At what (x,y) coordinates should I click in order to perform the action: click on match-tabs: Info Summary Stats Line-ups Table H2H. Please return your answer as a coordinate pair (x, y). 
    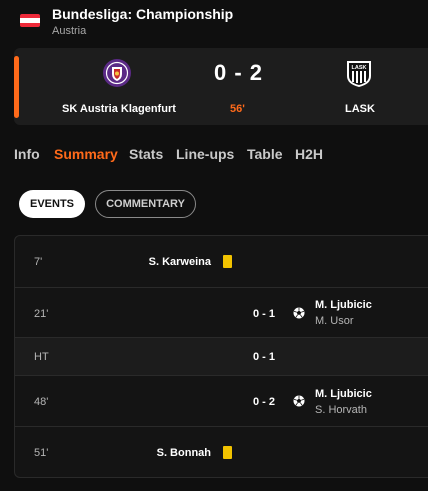
    Looking at the image, I should click on (214, 157).